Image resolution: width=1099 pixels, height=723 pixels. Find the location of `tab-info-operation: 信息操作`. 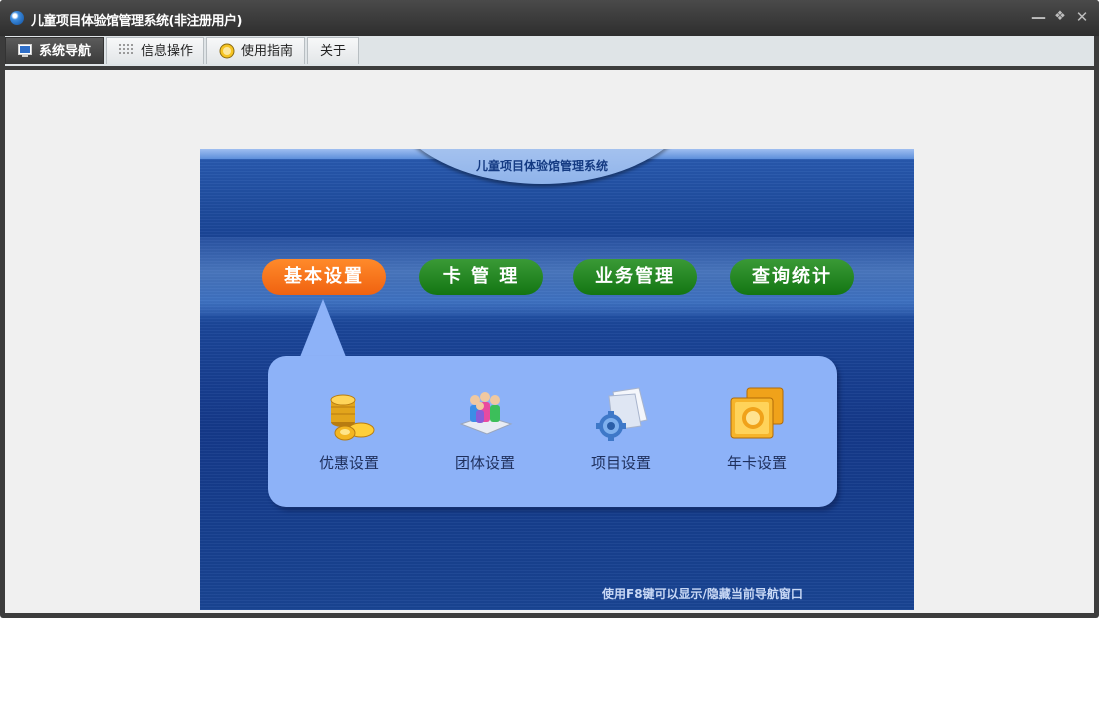

tab-info-operation: 信息操作 is located at coordinates (155, 50).